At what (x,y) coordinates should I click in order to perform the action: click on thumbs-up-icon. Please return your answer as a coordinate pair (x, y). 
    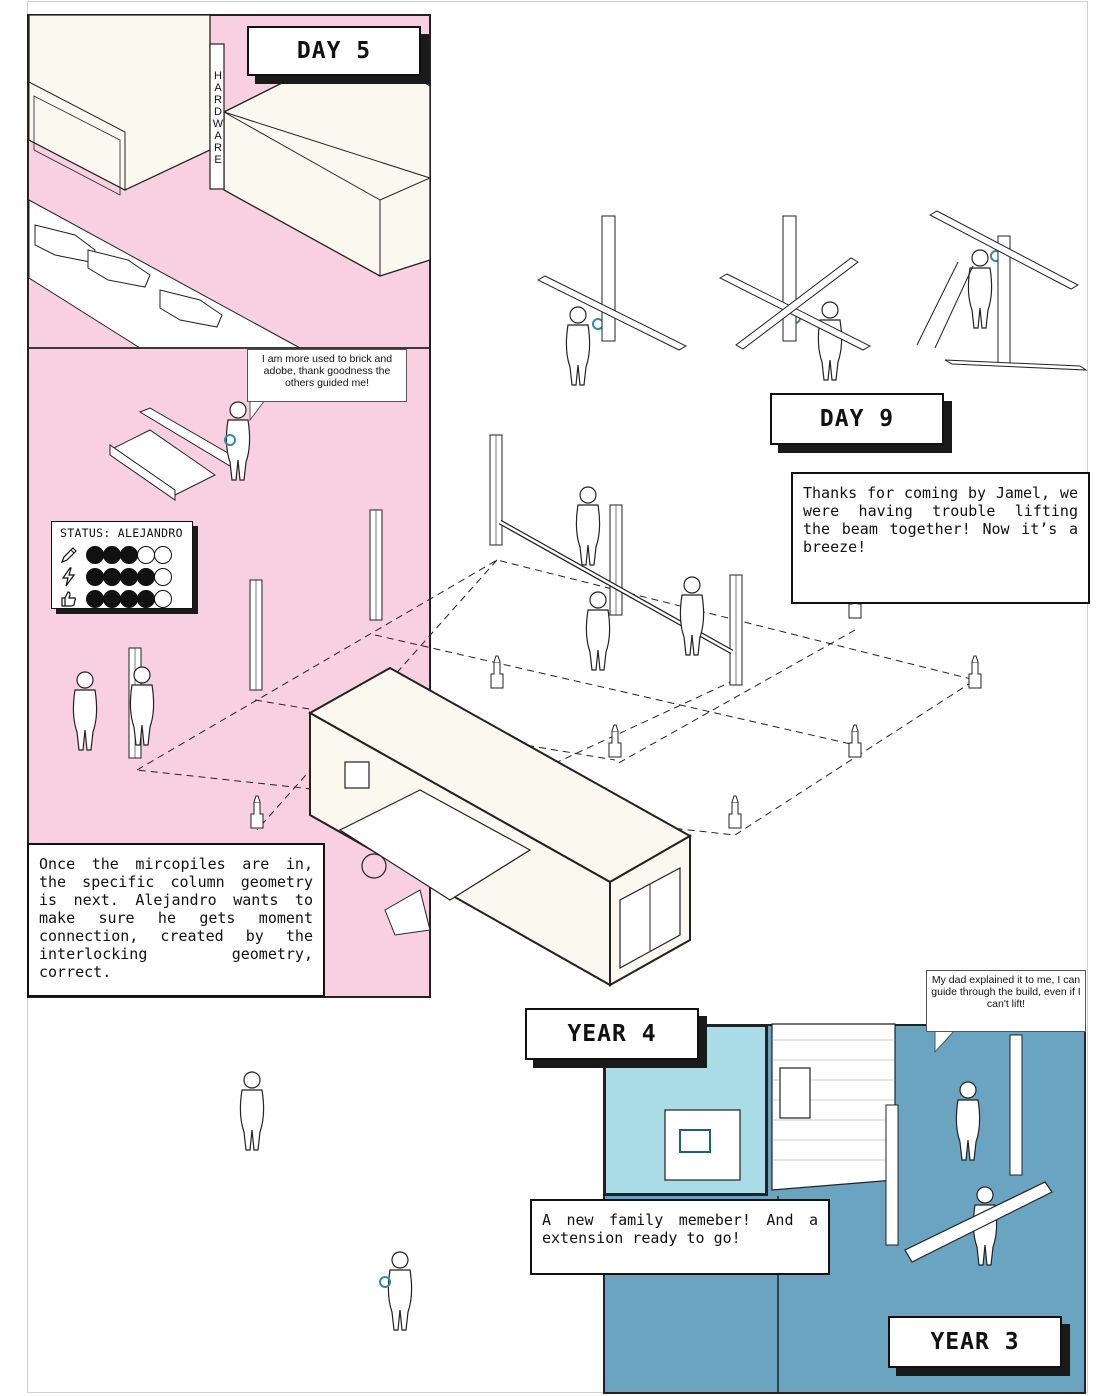
    Looking at the image, I should click on (73, 599).